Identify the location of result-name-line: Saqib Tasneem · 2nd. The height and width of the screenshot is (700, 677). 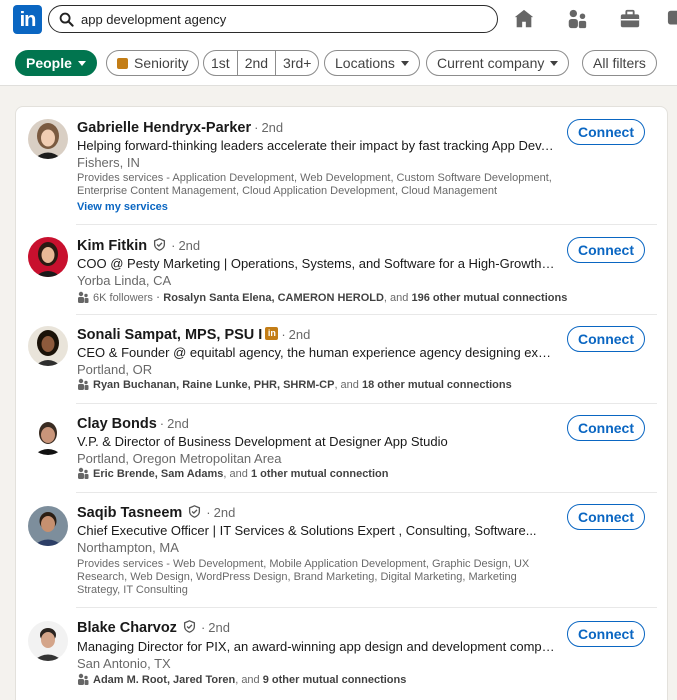
(156, 513).